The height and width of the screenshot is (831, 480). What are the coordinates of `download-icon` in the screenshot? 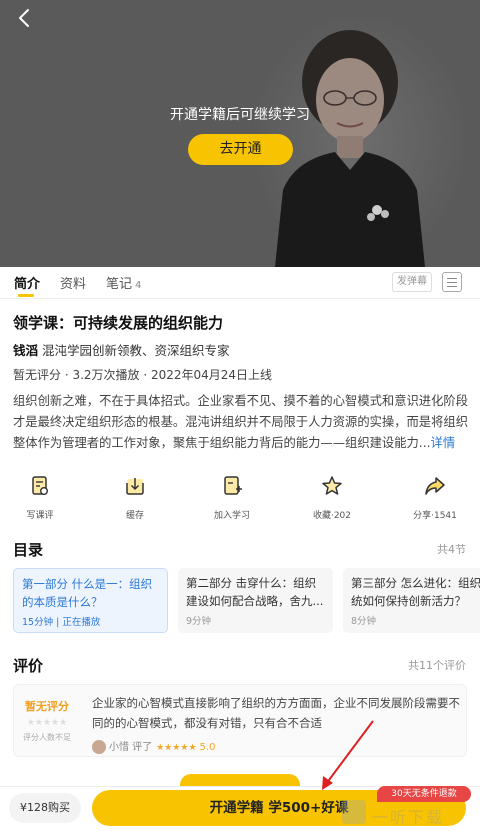 It's located at (135, 486).